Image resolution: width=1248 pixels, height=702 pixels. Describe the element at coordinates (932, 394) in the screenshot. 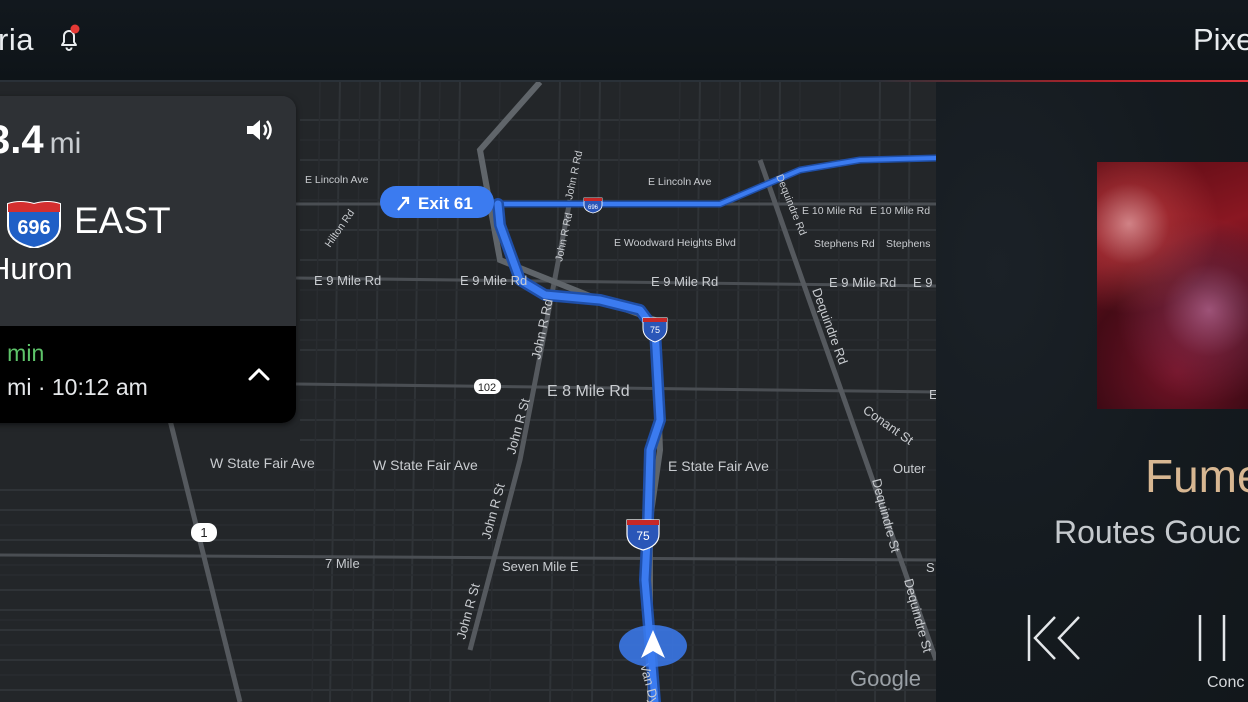

I see `label-e-8-mile-edge: E` at that location.